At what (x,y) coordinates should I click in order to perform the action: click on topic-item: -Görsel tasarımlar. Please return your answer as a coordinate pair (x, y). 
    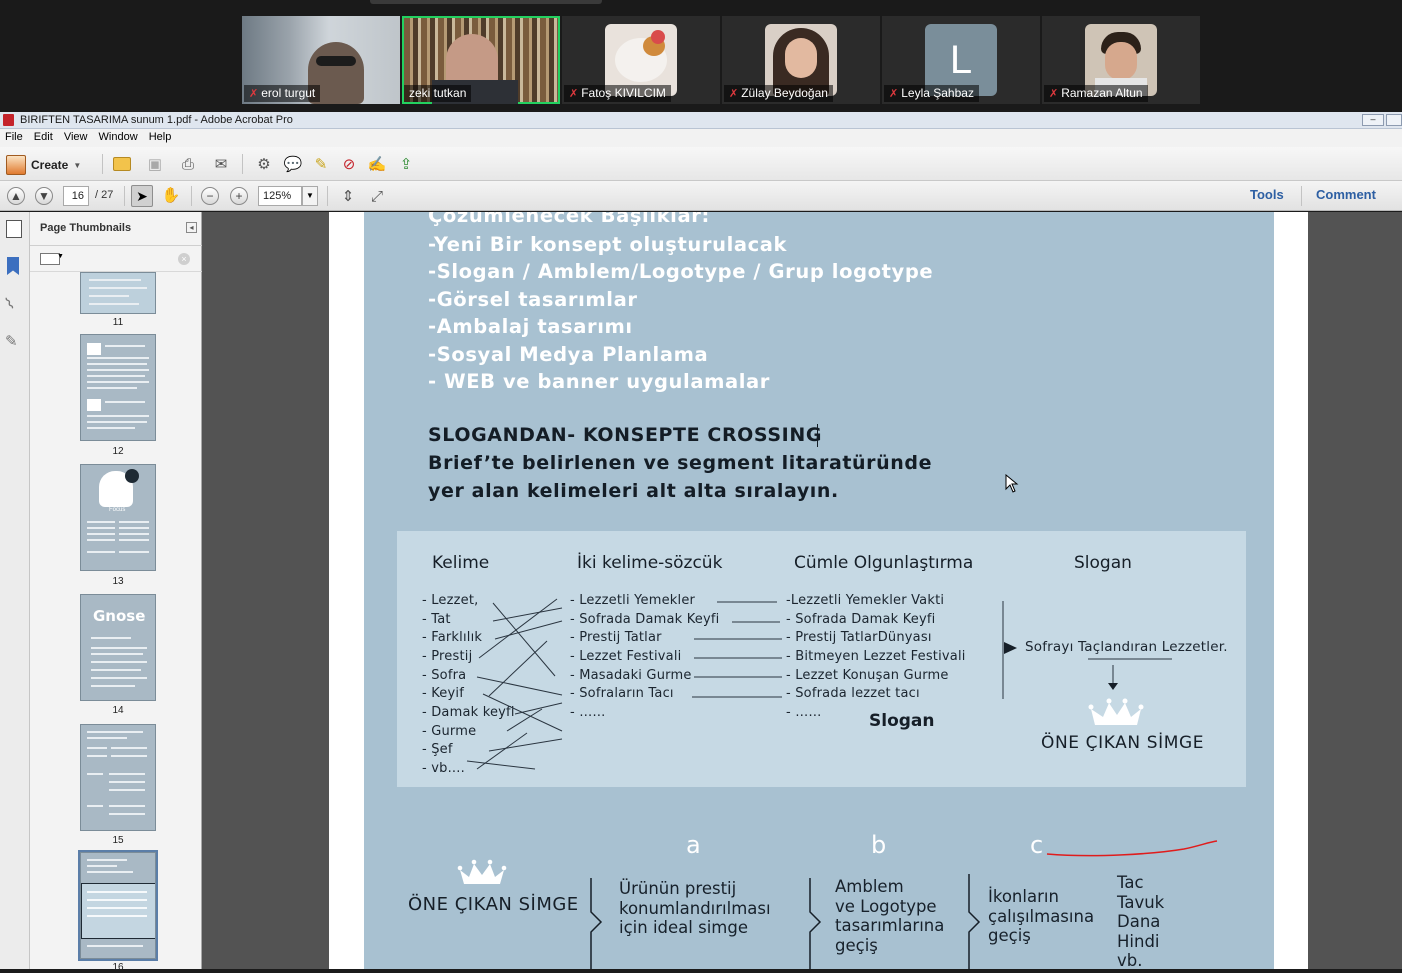
    Looking at the image, I should click on (533, 299).